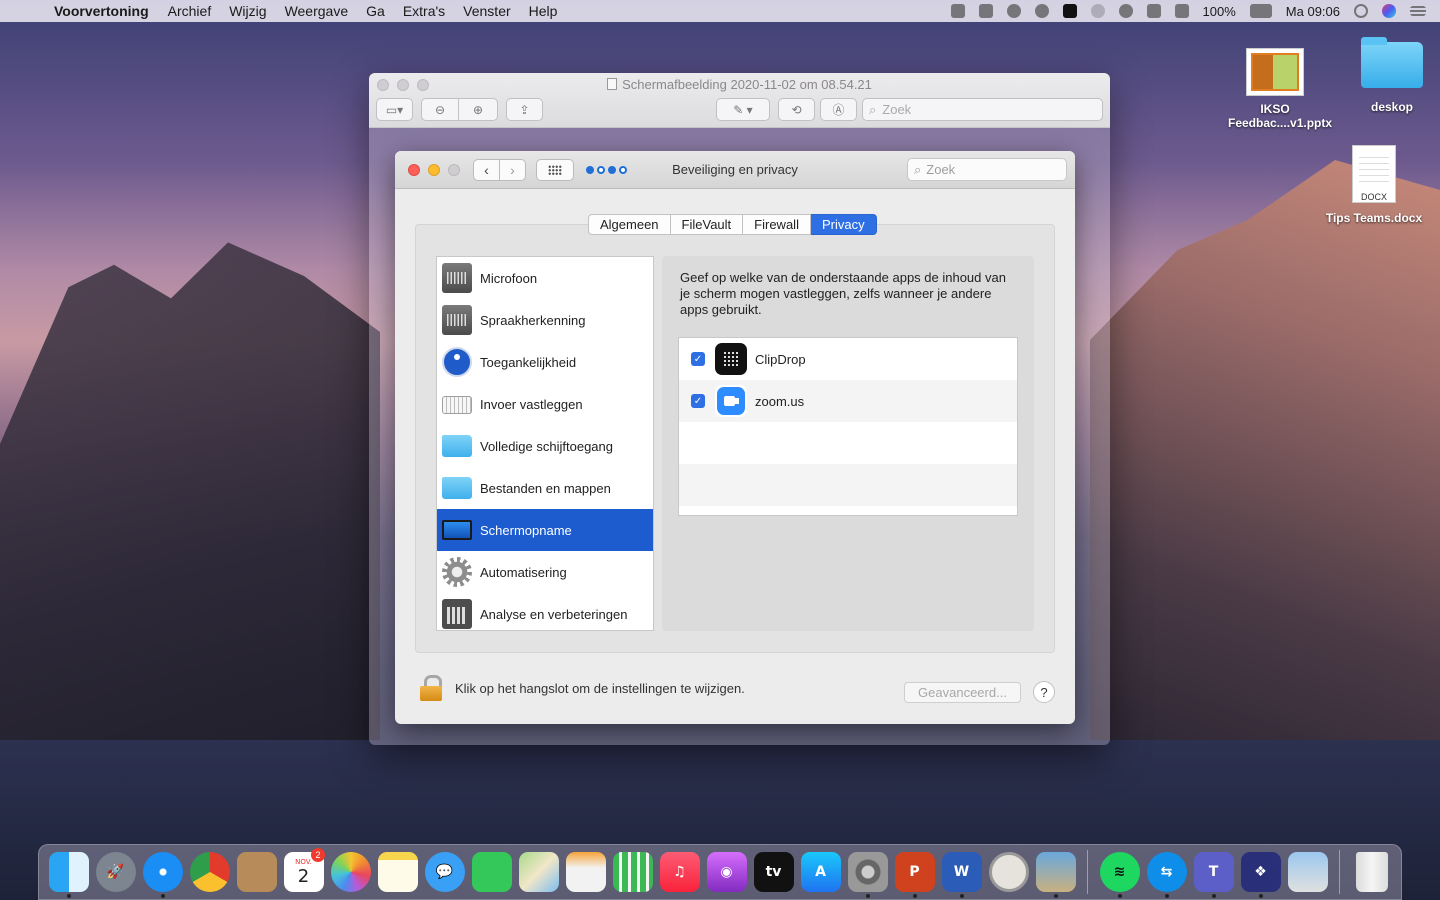  What do you see at coordinates (1280, 116) in the screenshot?
I see `desktop-file-label: IKSO Feedbac....v1.pptx` at bounding box center [1280, 116].